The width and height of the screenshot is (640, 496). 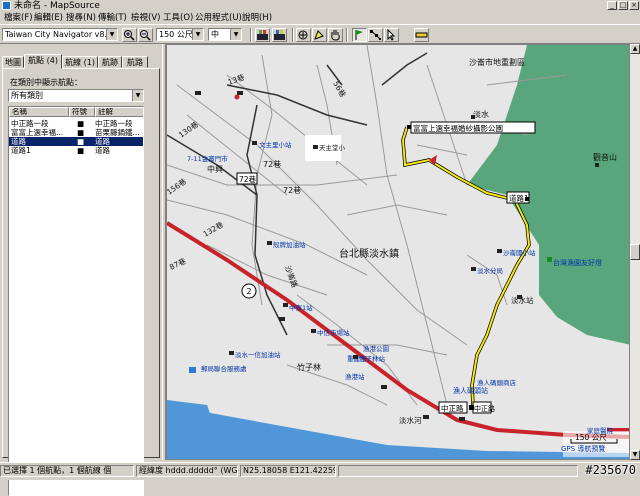 I want to click on menu-search: 搜尋(N), so click(x=81, y=18).